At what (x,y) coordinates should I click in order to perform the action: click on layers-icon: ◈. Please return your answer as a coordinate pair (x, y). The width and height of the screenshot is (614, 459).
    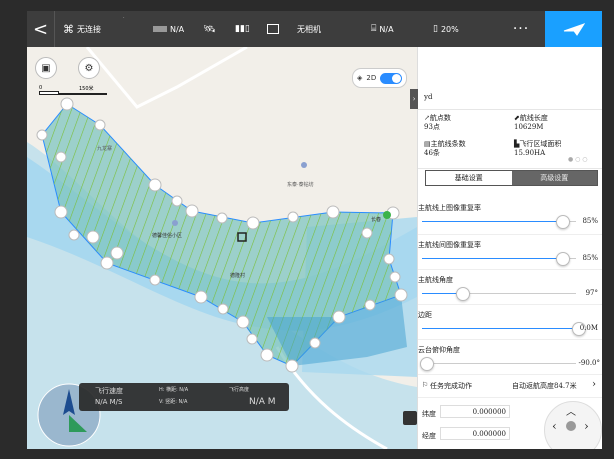
    Looking at the image, I should click on (360, 78).